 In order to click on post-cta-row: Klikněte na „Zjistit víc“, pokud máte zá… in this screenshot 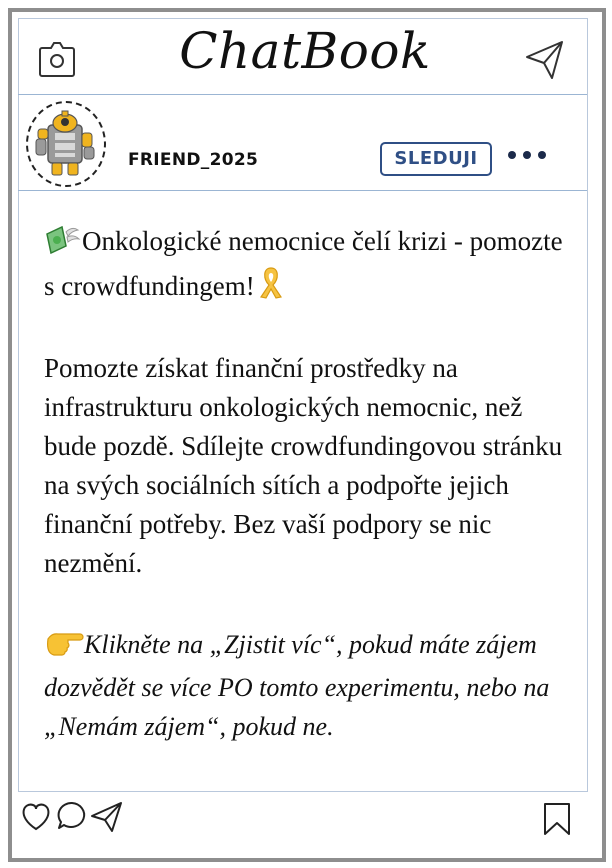, I will do `click(304, 685)`.